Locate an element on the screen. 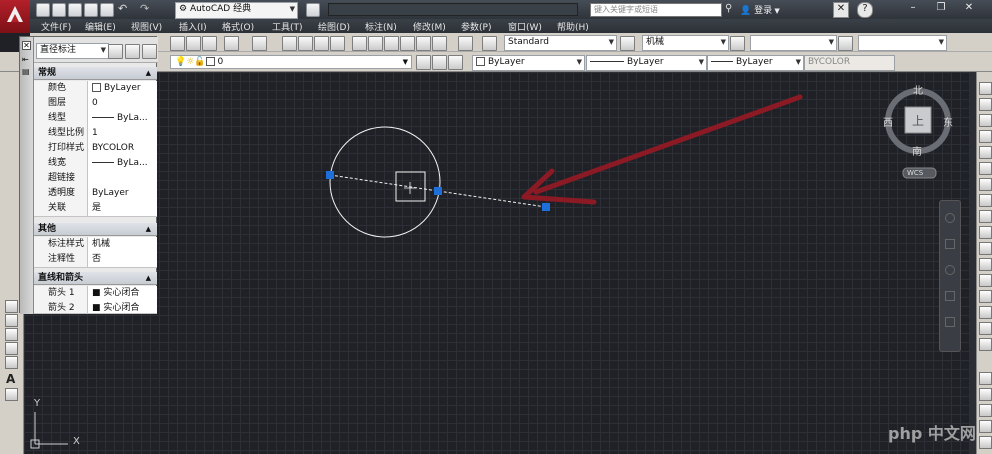 This screenshot has width=992, height=454. dim-radius-icon is located at coordinates (11, 334).